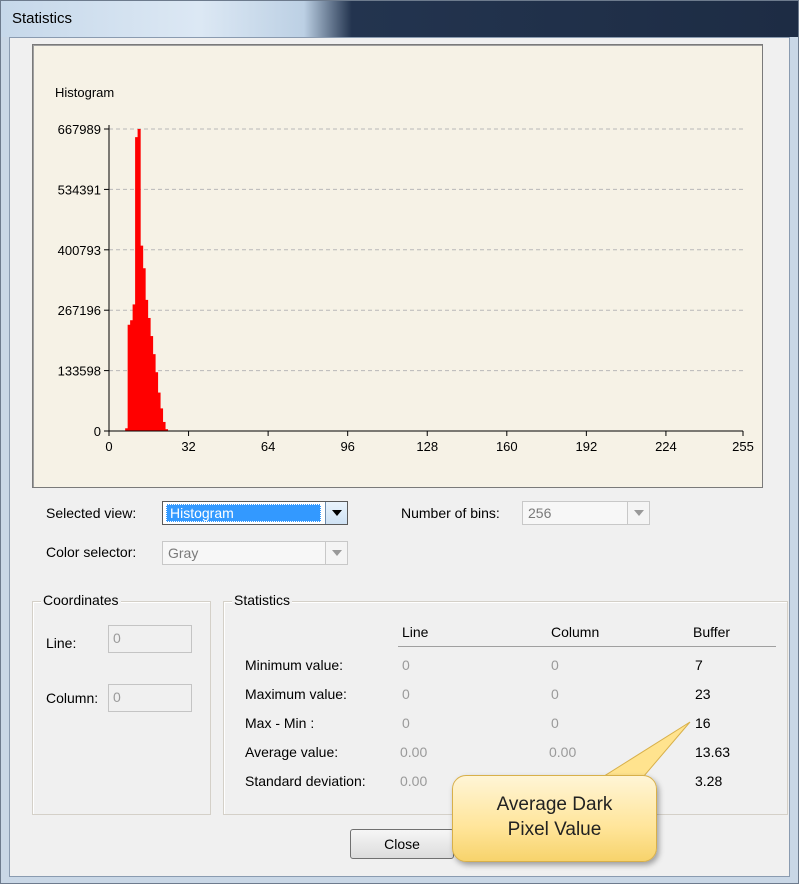 This screenshot has height=884, width=799. What do you see at coordinates (81, 600) in the screenshot?
I see `coordinates-legend: Coordinates` at bounding box center [81, 600].